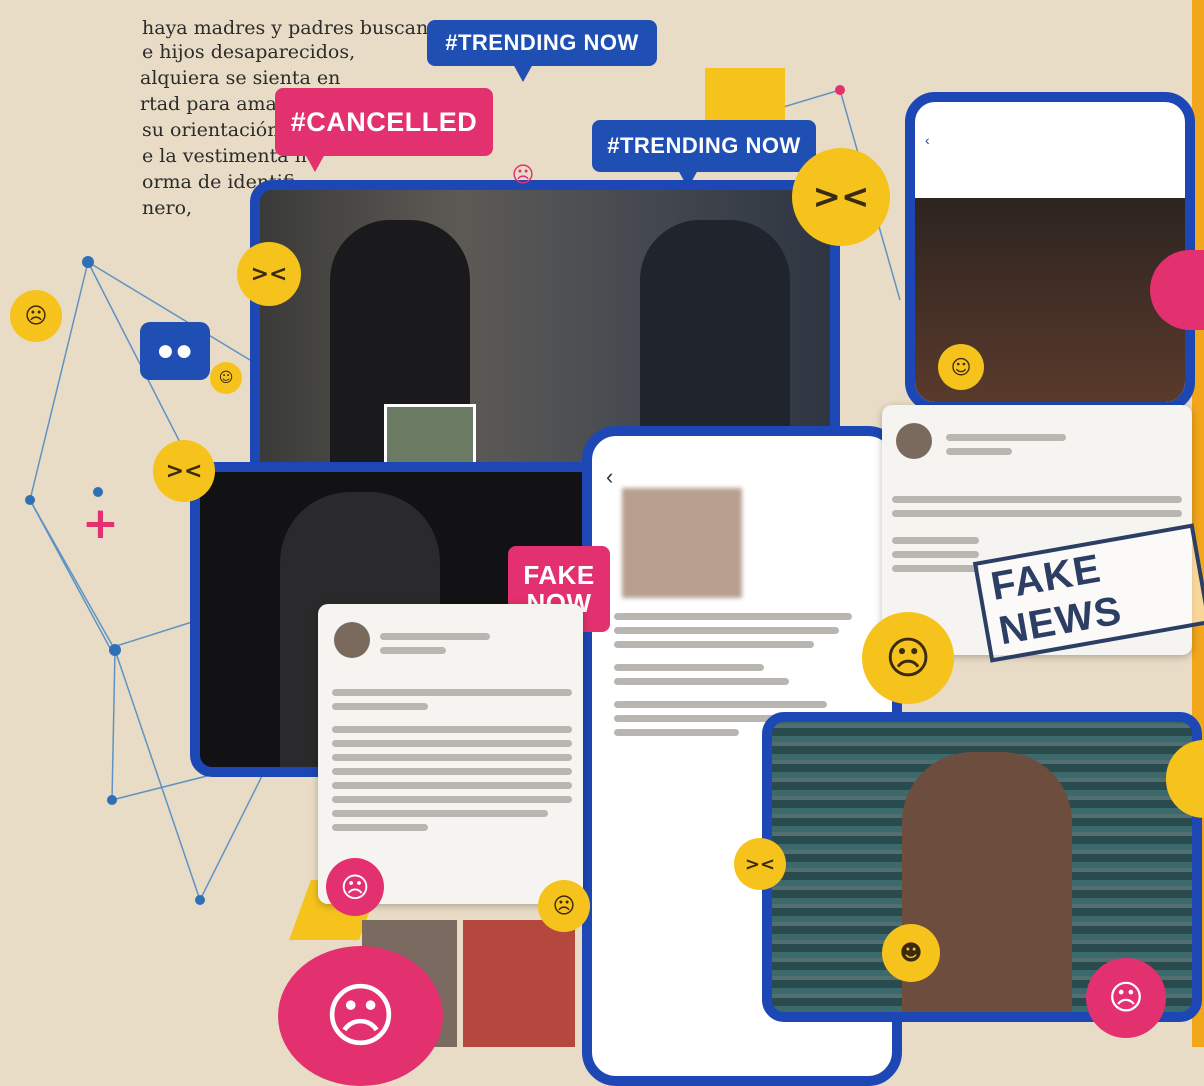 The height and width of the screenshot is (1086, 1204). Describe the element at coordinates (559, 575) in the screenshot. I see `fake-now-label: FAKE` at that location.